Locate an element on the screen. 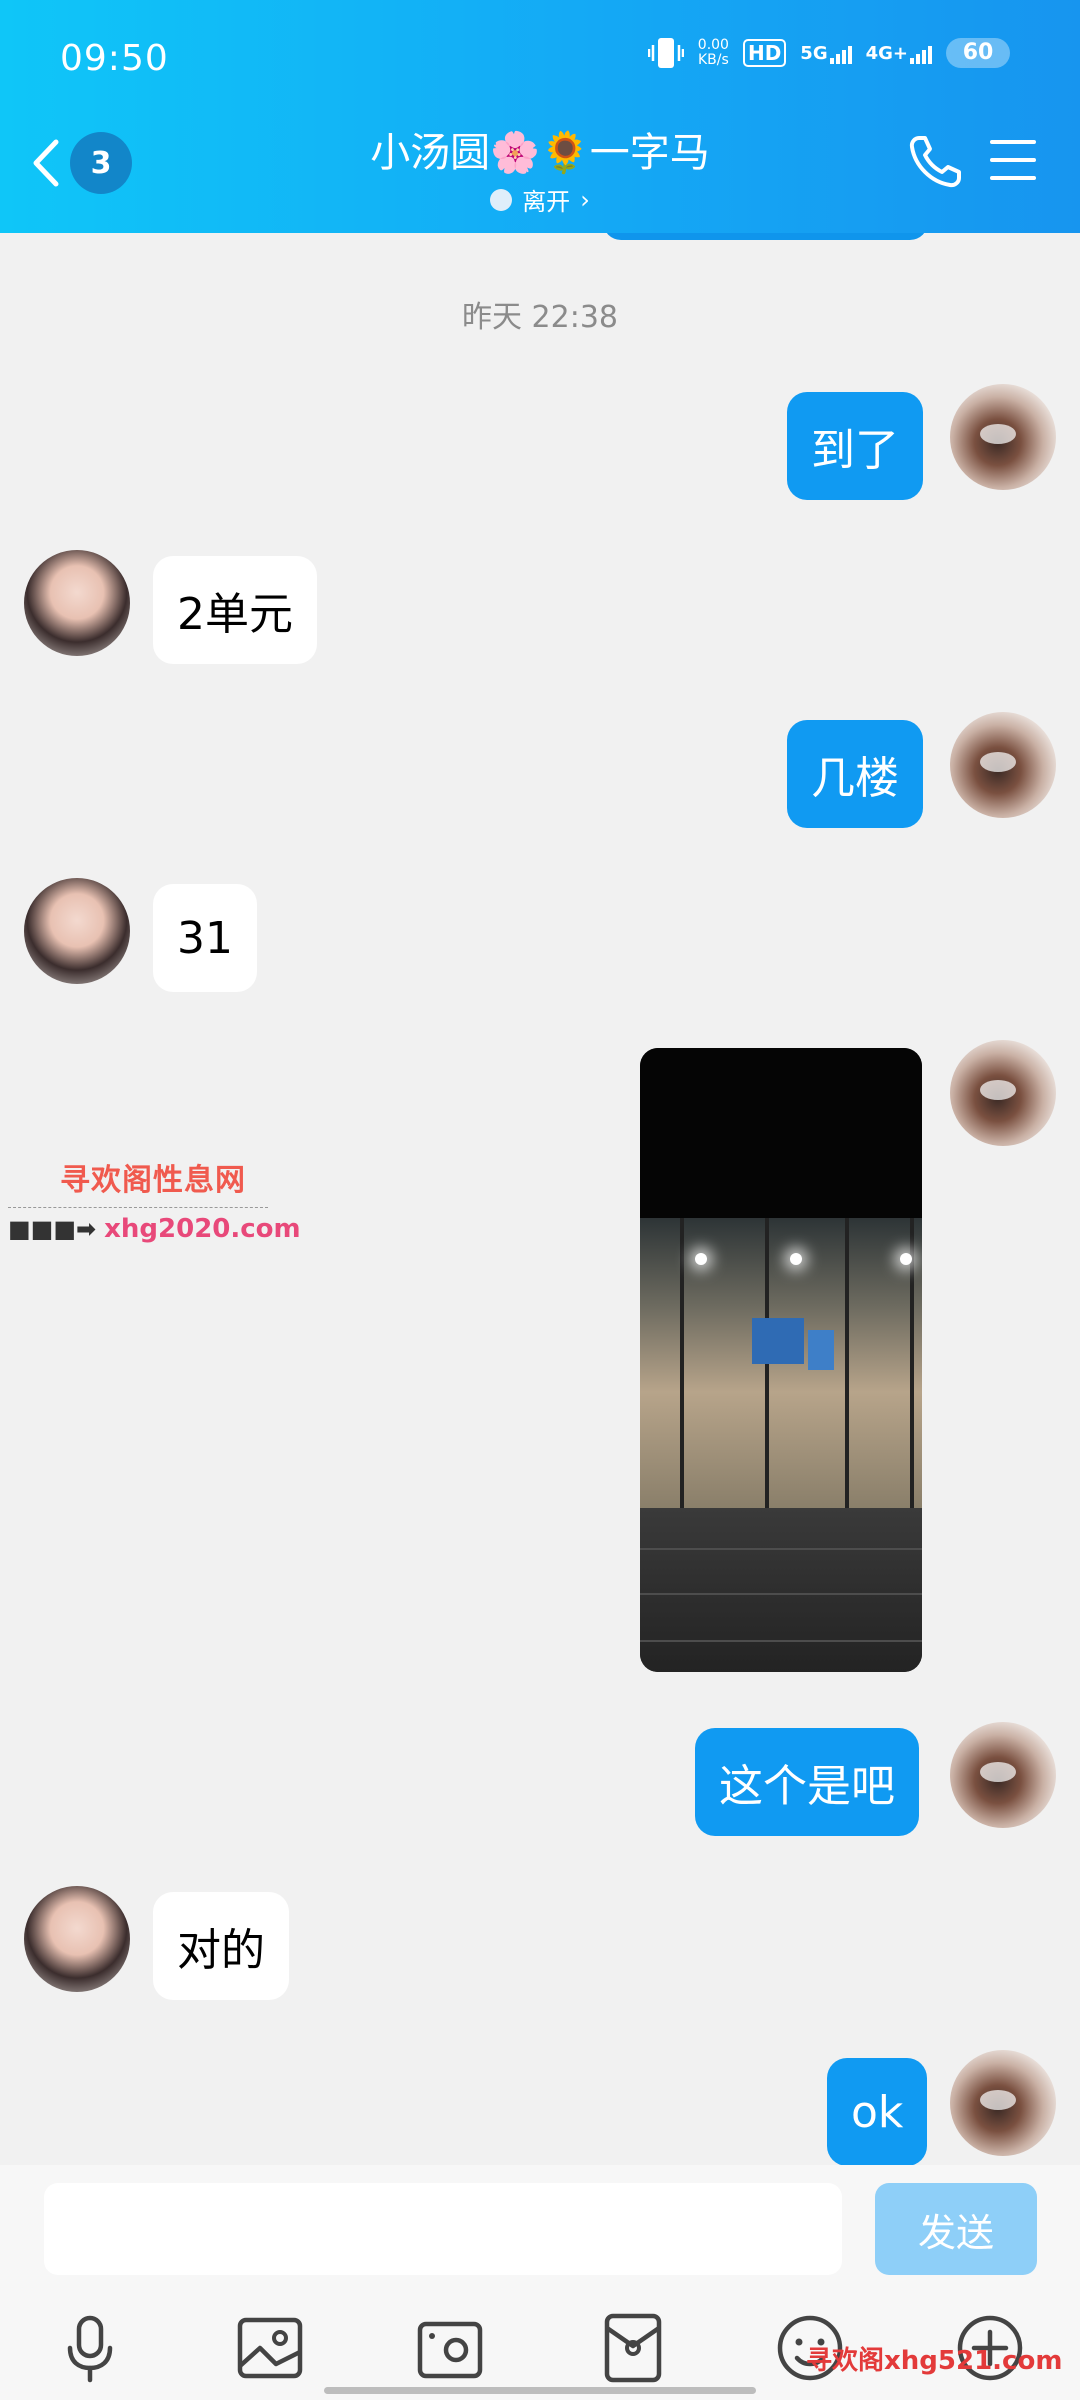 The image size is (1080, 2400). message-bubble-self: 几楼 is located at coordinates (855, 774).